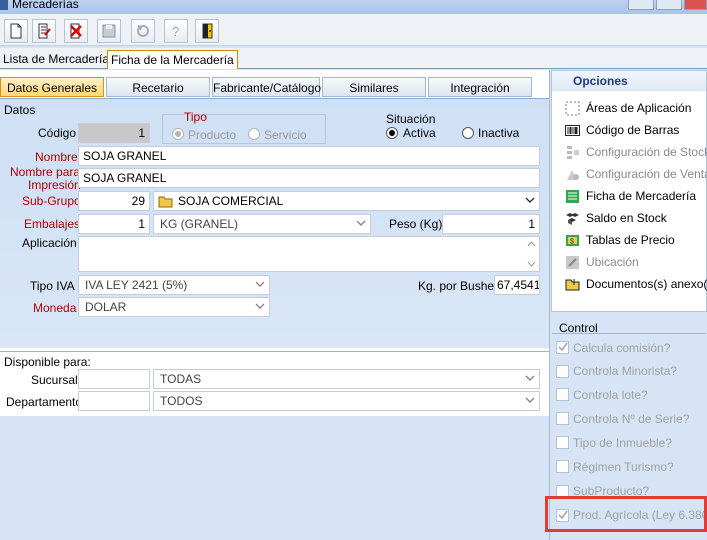  I want to click on folder-icon, so click(165, 202).